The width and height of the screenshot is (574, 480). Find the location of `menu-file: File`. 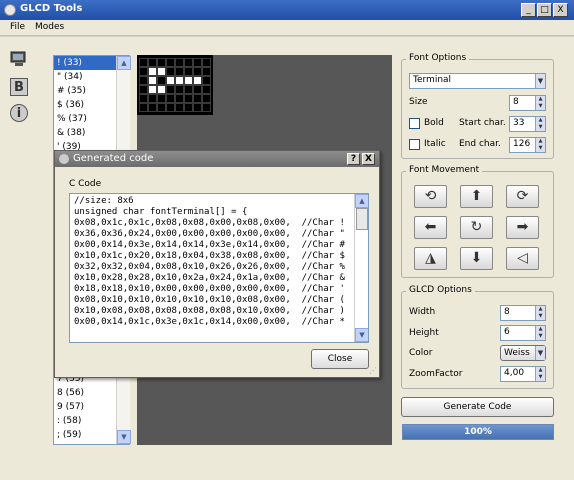

menu-file: File is located at coordinates (17, 27).